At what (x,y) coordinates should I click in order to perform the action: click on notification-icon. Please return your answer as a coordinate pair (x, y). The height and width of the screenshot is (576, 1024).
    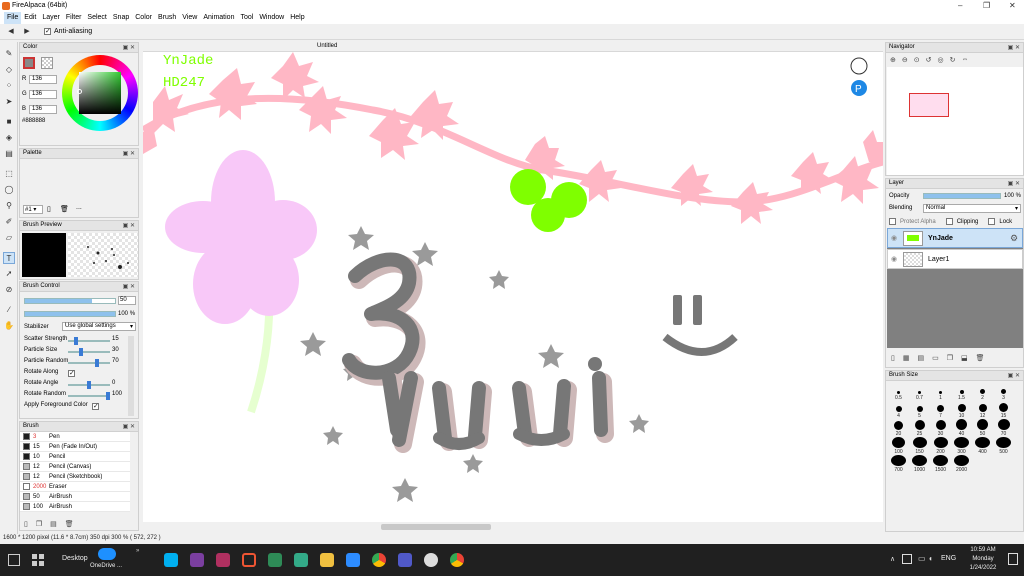
    Looking at the image, I should click on (1013, 559).